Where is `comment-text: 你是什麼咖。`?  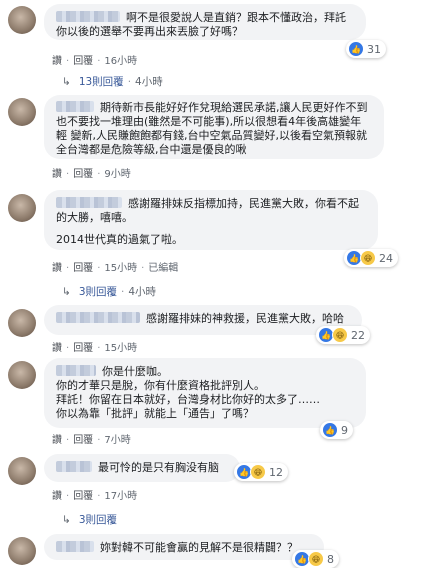
comment-text: 你是什麼咖。 is located at coordinates (135, 371).